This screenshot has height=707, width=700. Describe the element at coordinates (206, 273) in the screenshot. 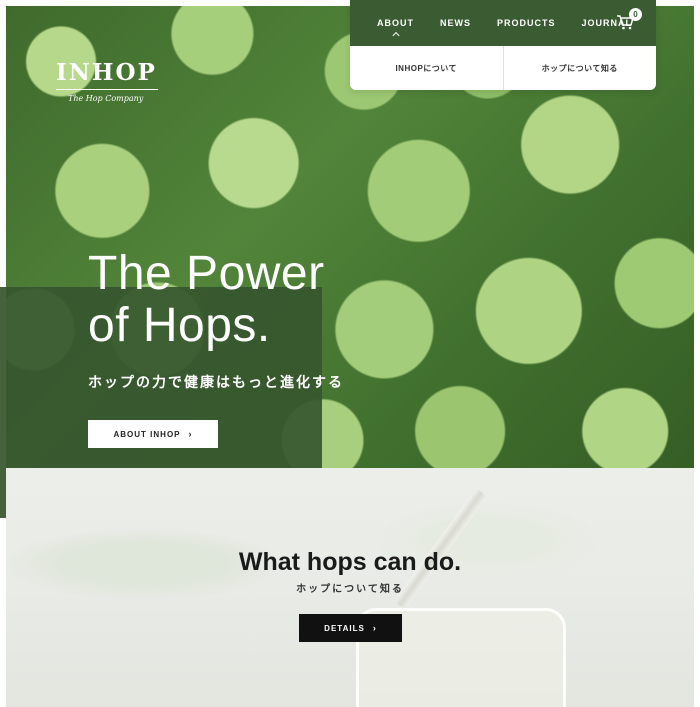

I see `hero-title-line-1: The Power` at that location.